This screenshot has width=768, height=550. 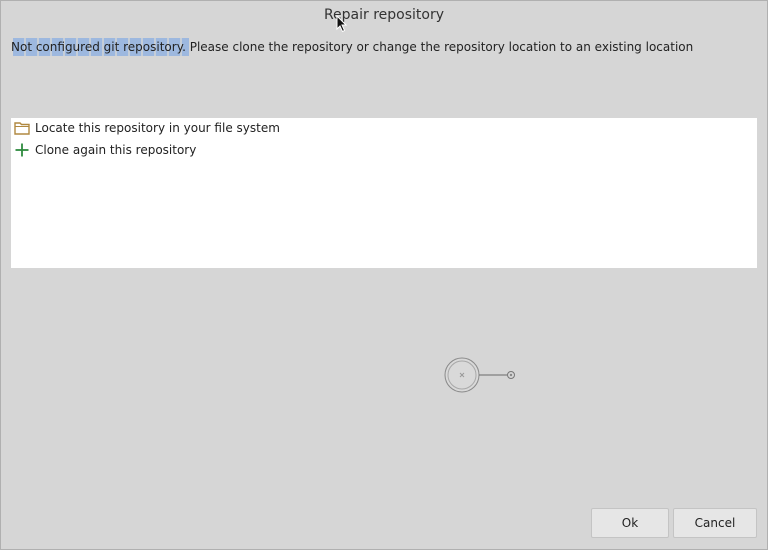 I want to click on option-clone-again: Clone again this repository, so click(x=104, y=150).